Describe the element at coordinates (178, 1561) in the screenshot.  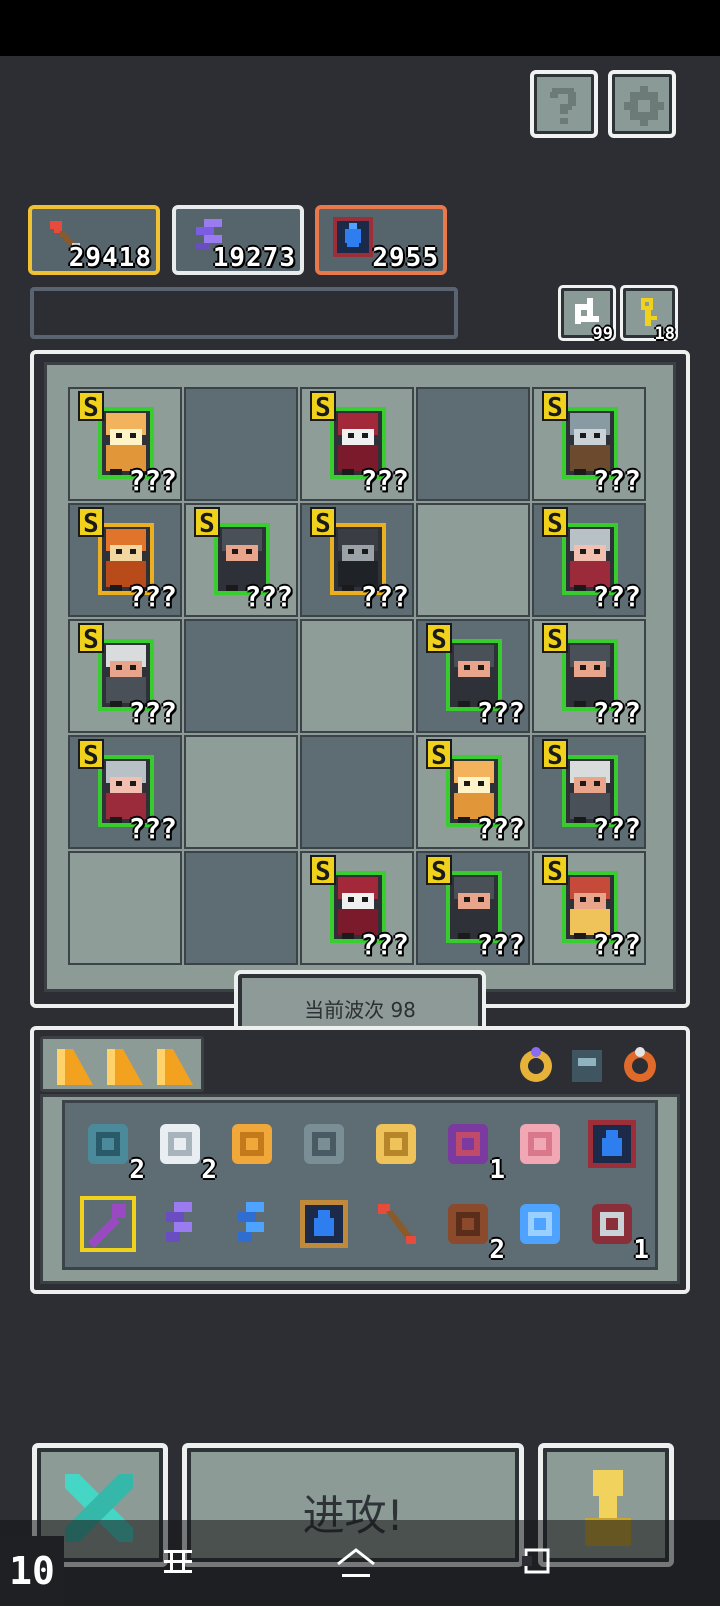
I see `recent-apps-icon` at that location.